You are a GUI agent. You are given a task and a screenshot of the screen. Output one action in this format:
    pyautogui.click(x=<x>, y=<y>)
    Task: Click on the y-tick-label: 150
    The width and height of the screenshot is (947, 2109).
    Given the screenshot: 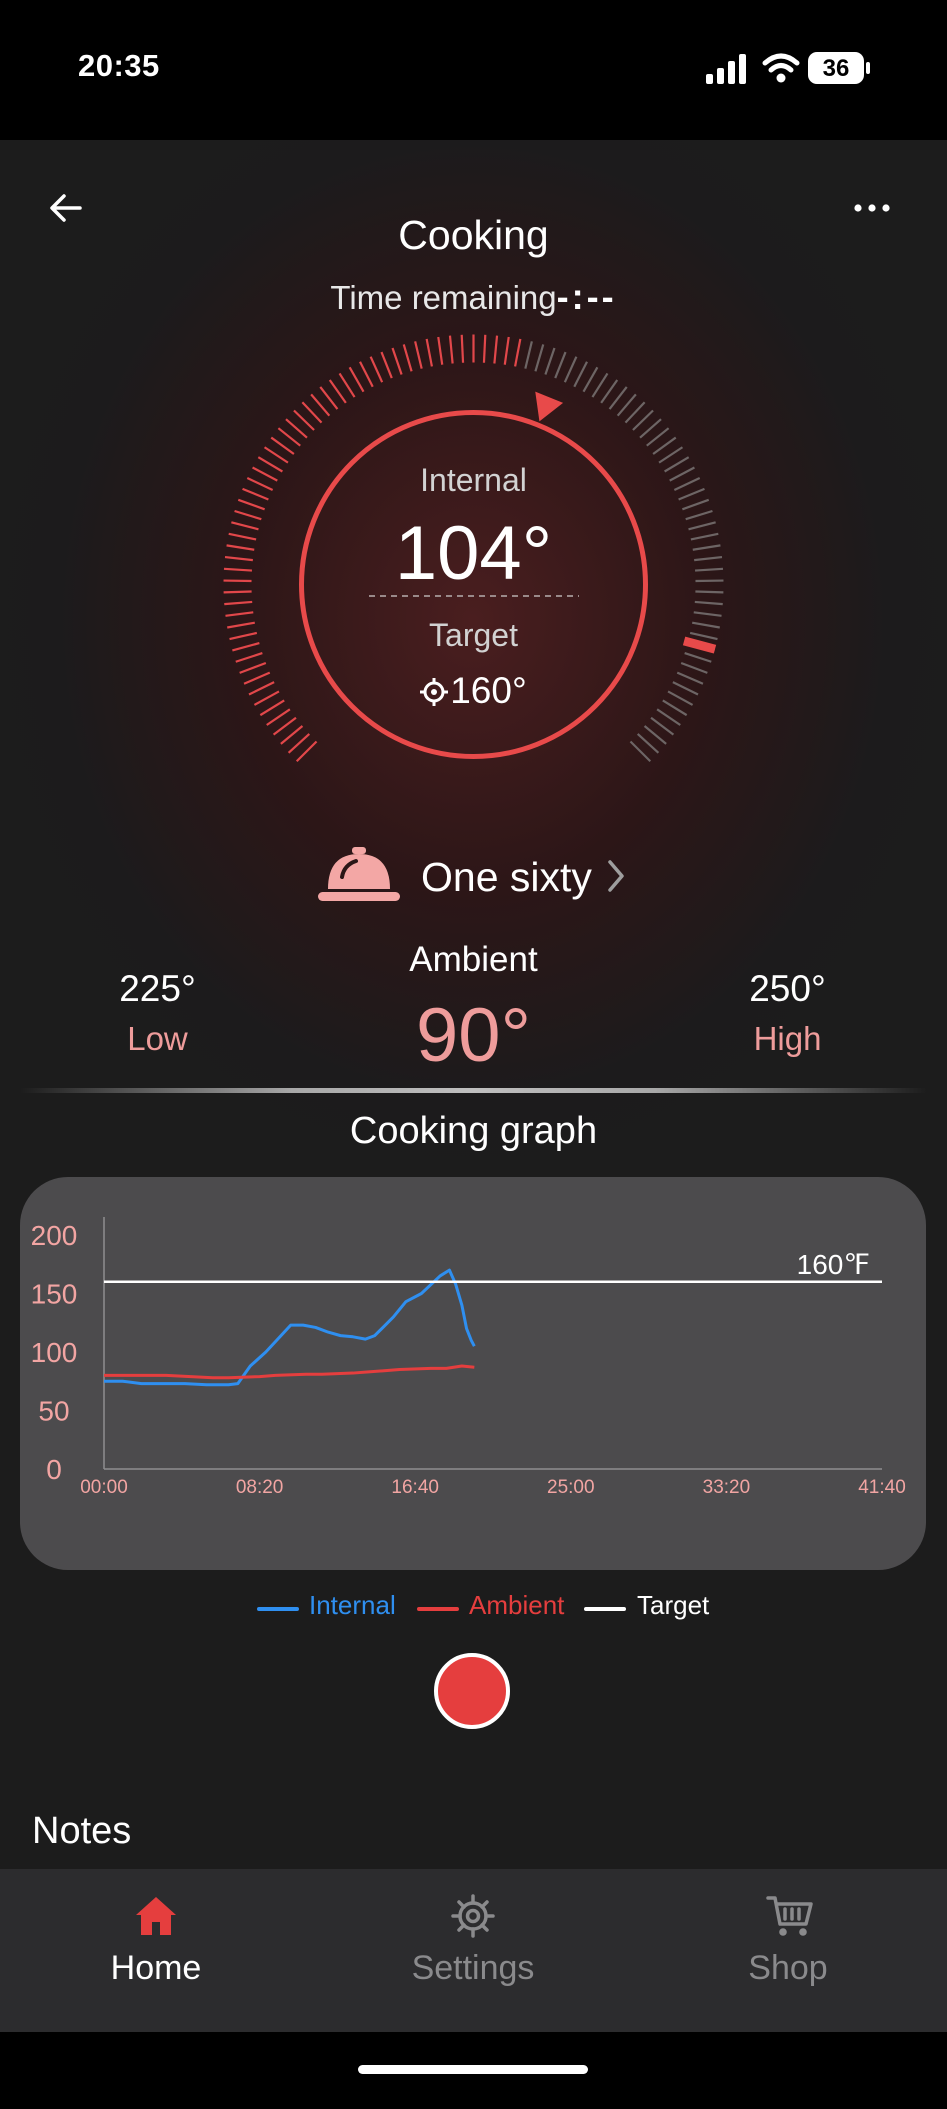 What is the action you would take?
    pyautogui.click(x=54, y=1294)
    